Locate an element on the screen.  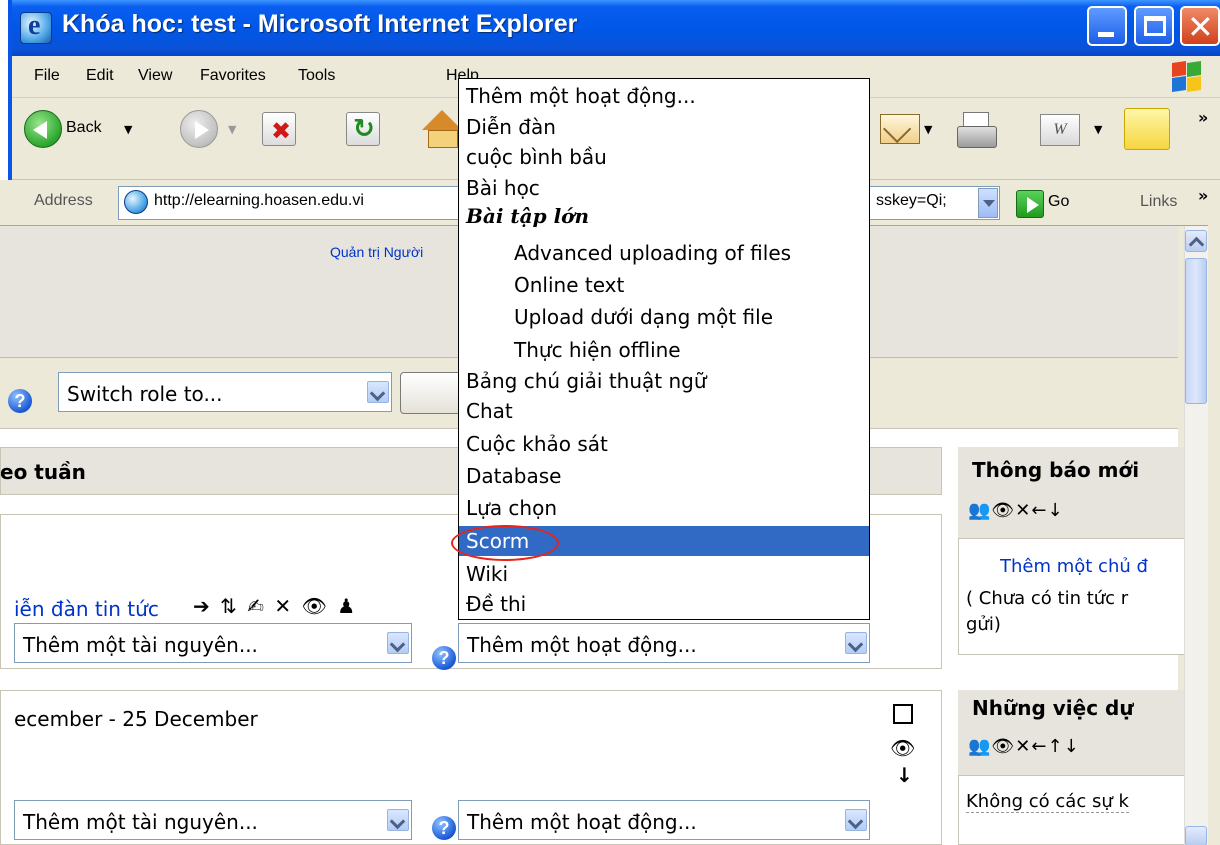
dropdown-option: cuộc bình bầu is located at coordinates (664, 157).